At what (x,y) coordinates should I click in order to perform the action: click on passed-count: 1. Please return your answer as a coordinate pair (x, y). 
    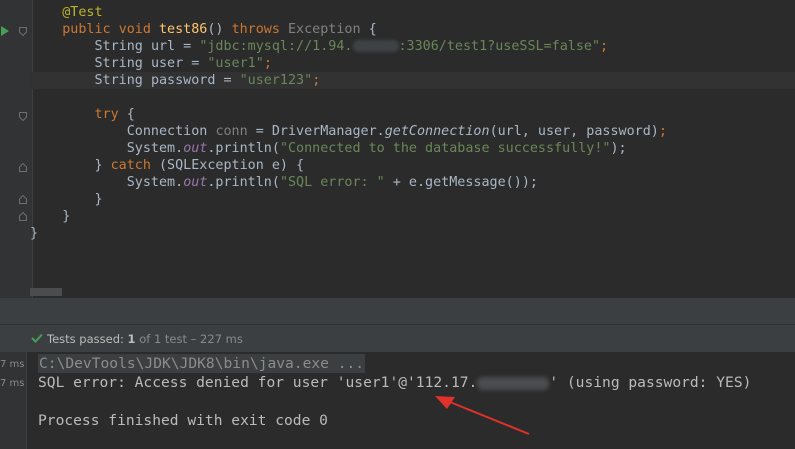
    Looking at the image, I should click on (131, 339).